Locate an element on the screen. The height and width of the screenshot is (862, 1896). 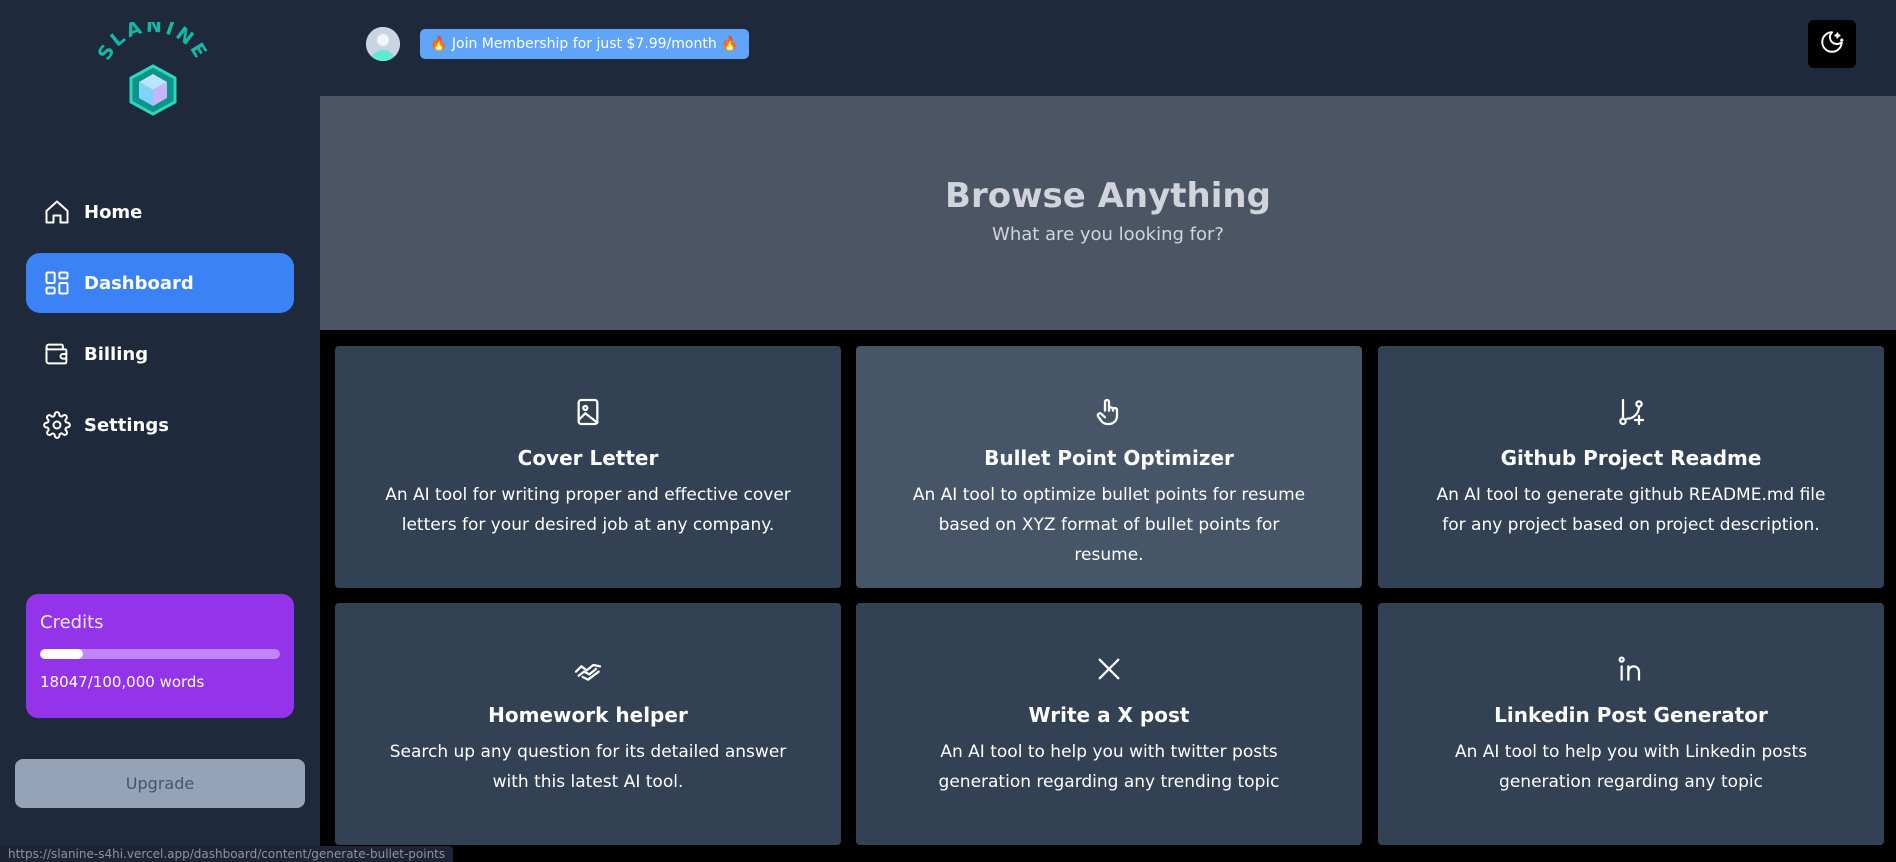
sidebar-item-label: Settings is located at coordinates (126, 425).